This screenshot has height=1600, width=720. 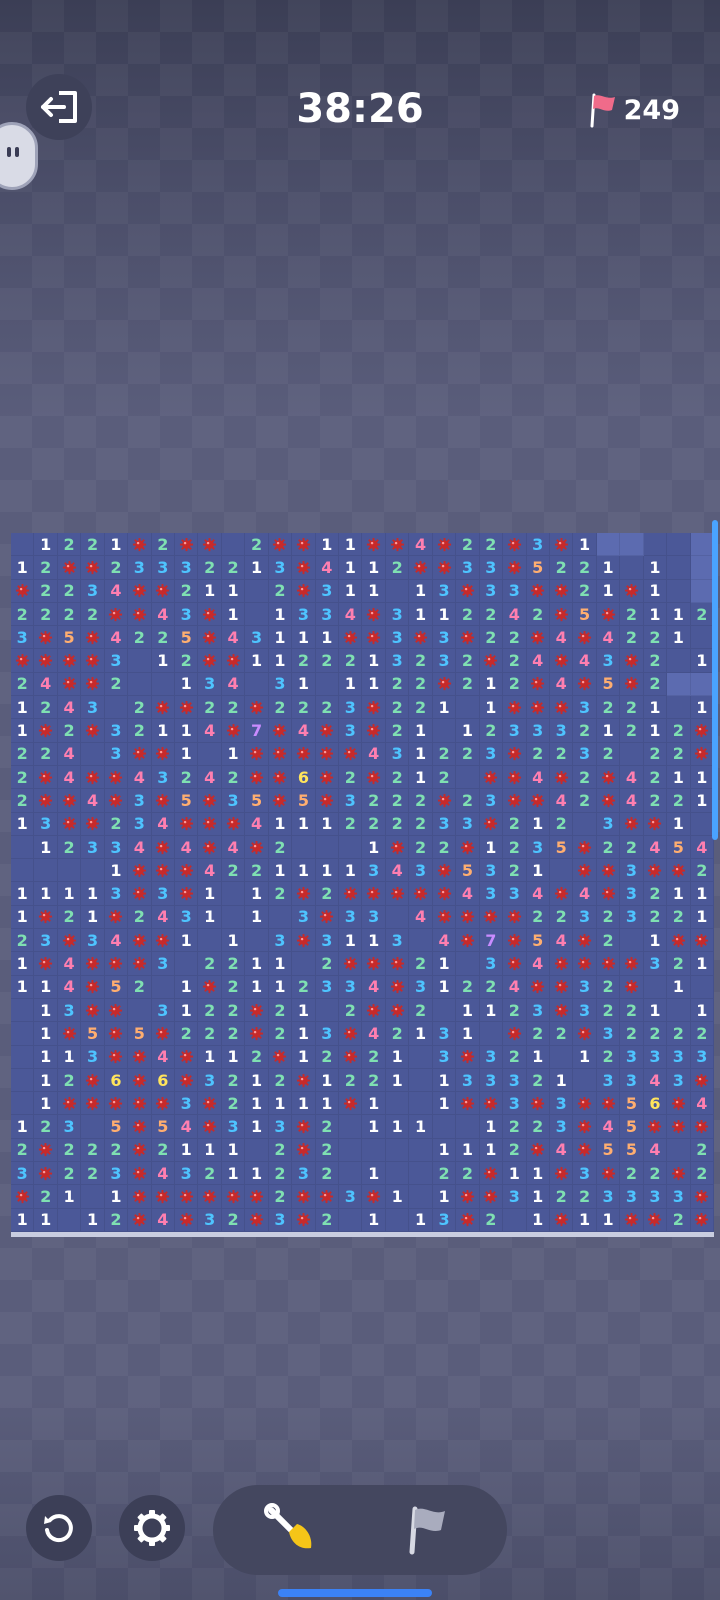 I want to click on cell-number: 6, so click(x=304, y=777).